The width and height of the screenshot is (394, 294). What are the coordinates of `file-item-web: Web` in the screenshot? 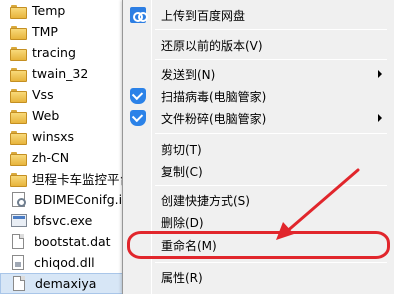 It's located at (67, 115).